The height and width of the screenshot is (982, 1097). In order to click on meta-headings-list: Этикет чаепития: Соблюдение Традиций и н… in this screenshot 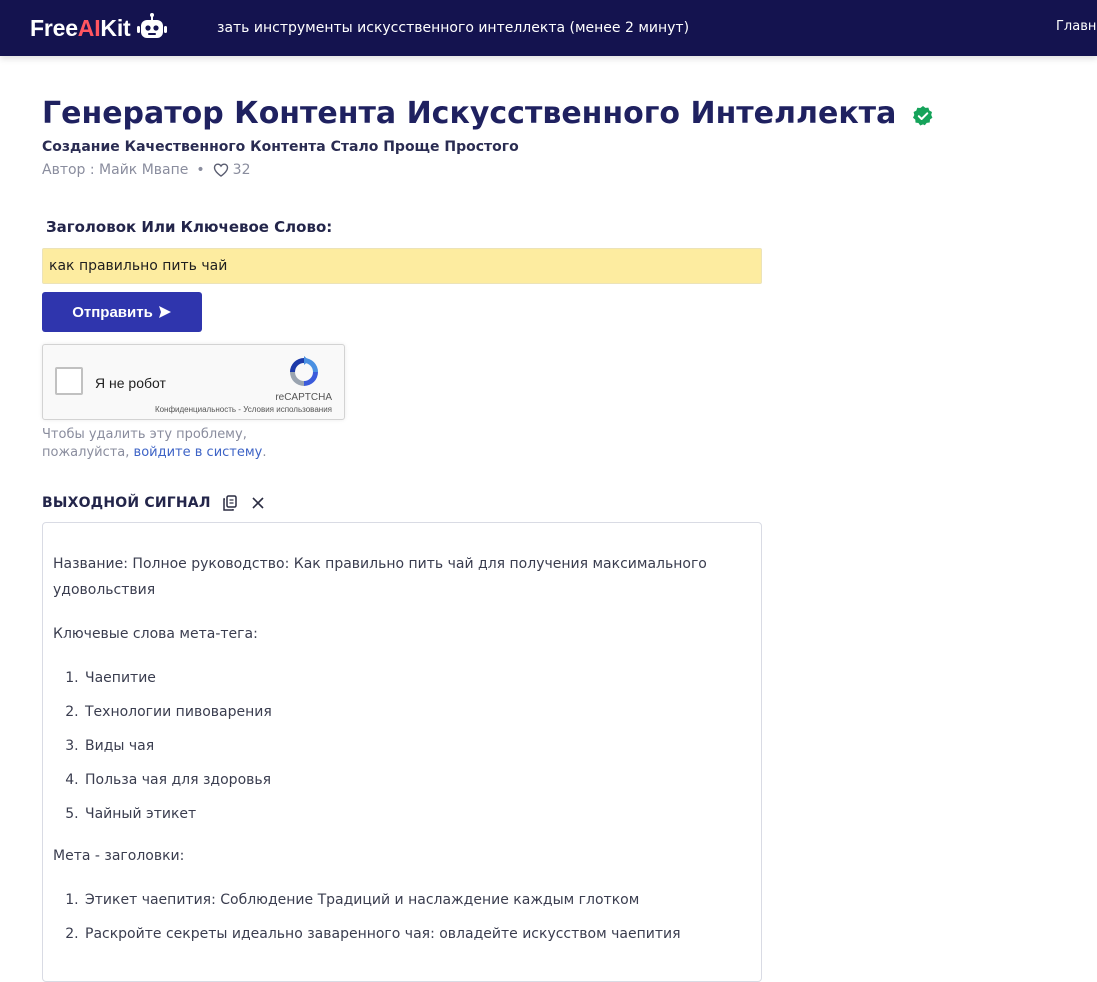, I will do `click(402, 917)`.